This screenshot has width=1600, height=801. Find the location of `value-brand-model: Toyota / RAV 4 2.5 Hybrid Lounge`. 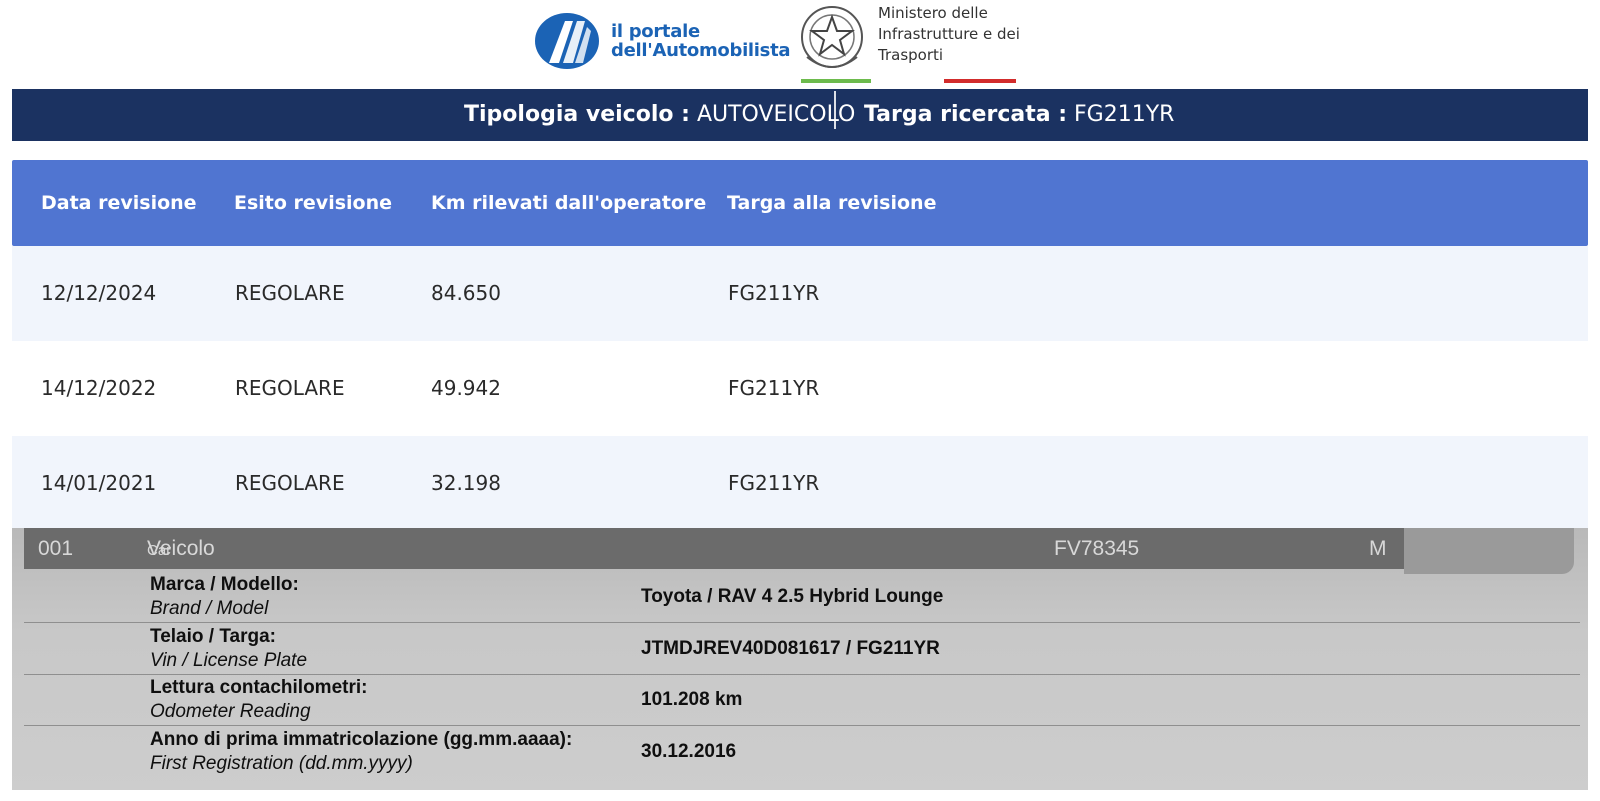

value-brand-model: Toyota / RAV 4 2.5 Hybrid Lounge is located at coordinates (792, 596).